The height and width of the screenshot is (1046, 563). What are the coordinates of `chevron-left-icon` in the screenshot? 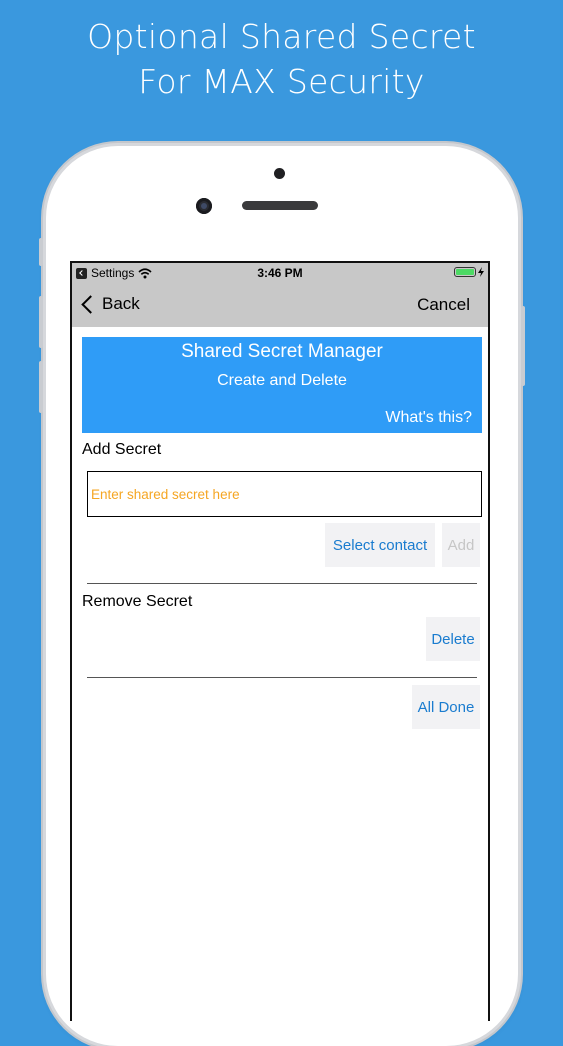 It's located at (90, 304).